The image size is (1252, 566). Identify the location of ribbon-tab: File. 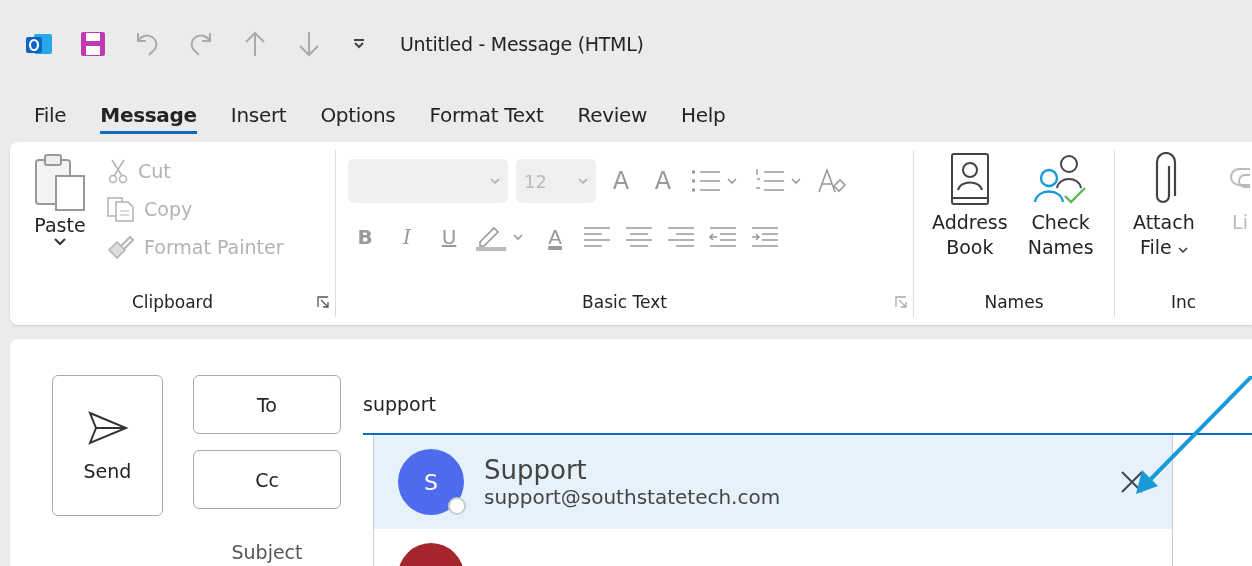
(50, 115).